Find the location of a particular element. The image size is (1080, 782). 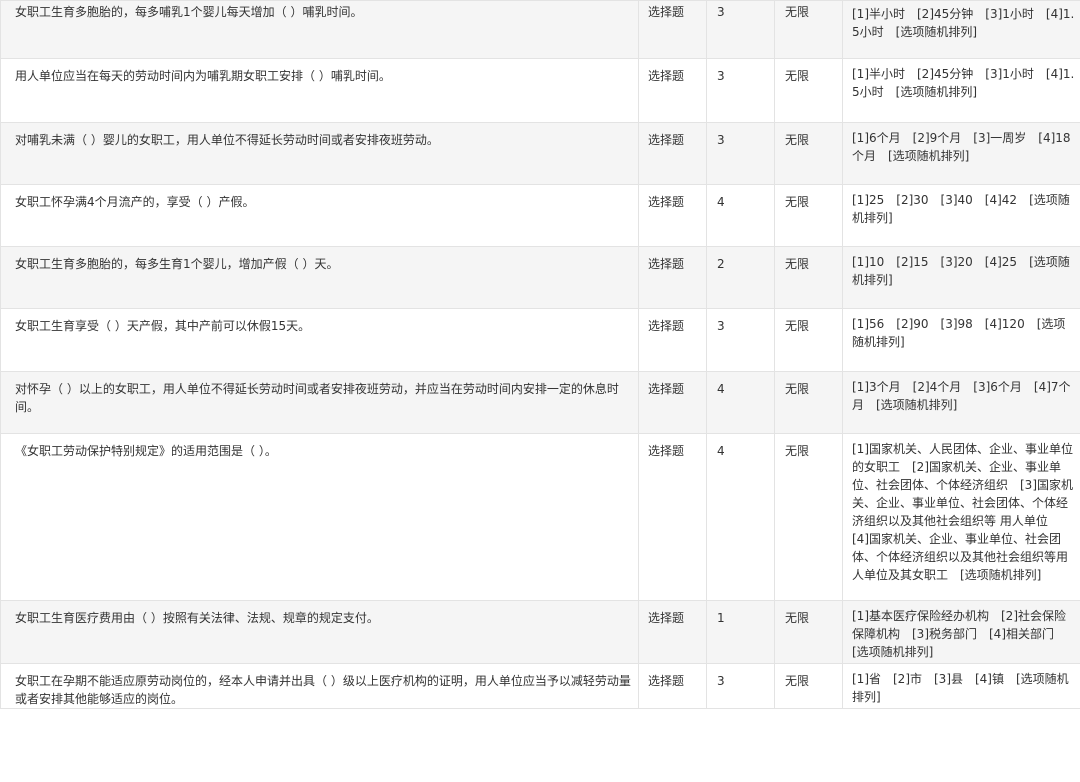

question-text: 对哺乳未满（ ）婴儿的女职工，用人单位不得延长劳动时间或者安排夜班劳动。 is located at coordinates (319, 153).